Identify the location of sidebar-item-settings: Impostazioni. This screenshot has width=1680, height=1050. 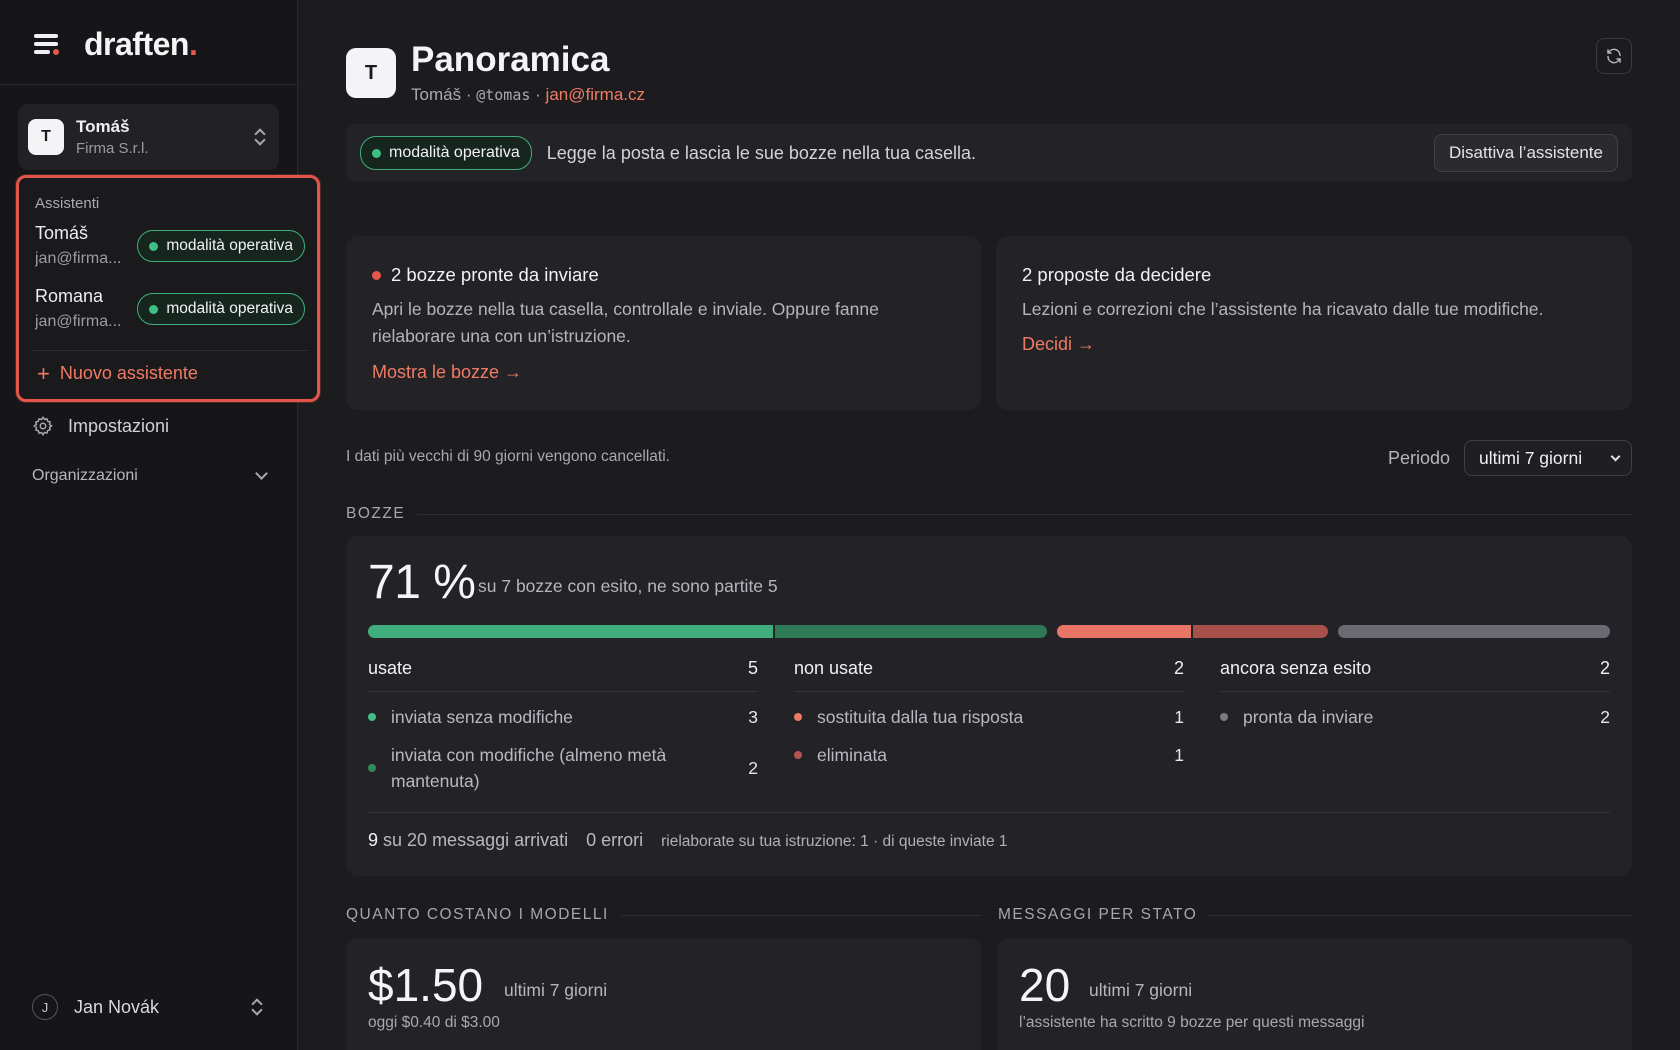
(100, 426).